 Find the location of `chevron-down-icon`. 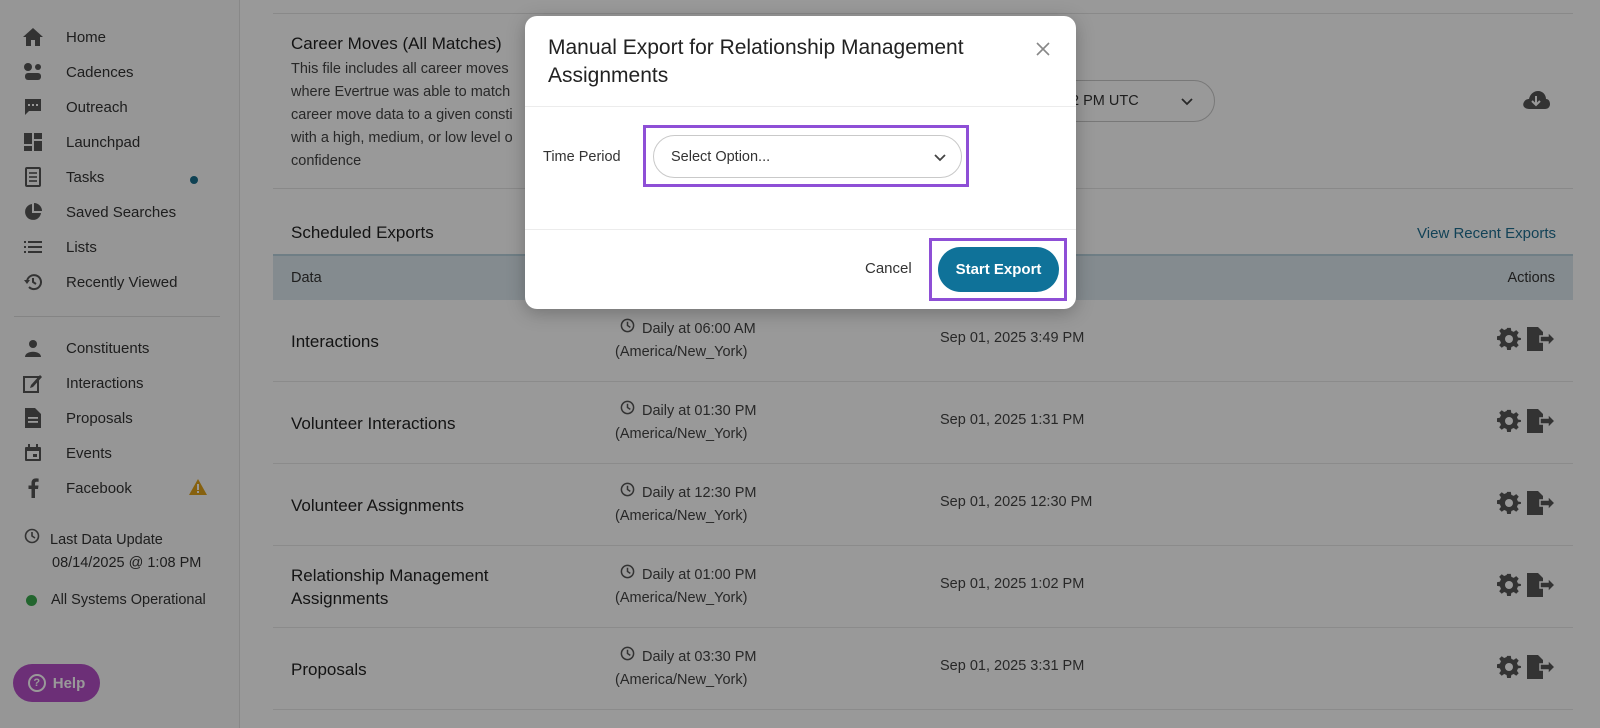

chevron-down-icon is located at coordinates (940, 159).